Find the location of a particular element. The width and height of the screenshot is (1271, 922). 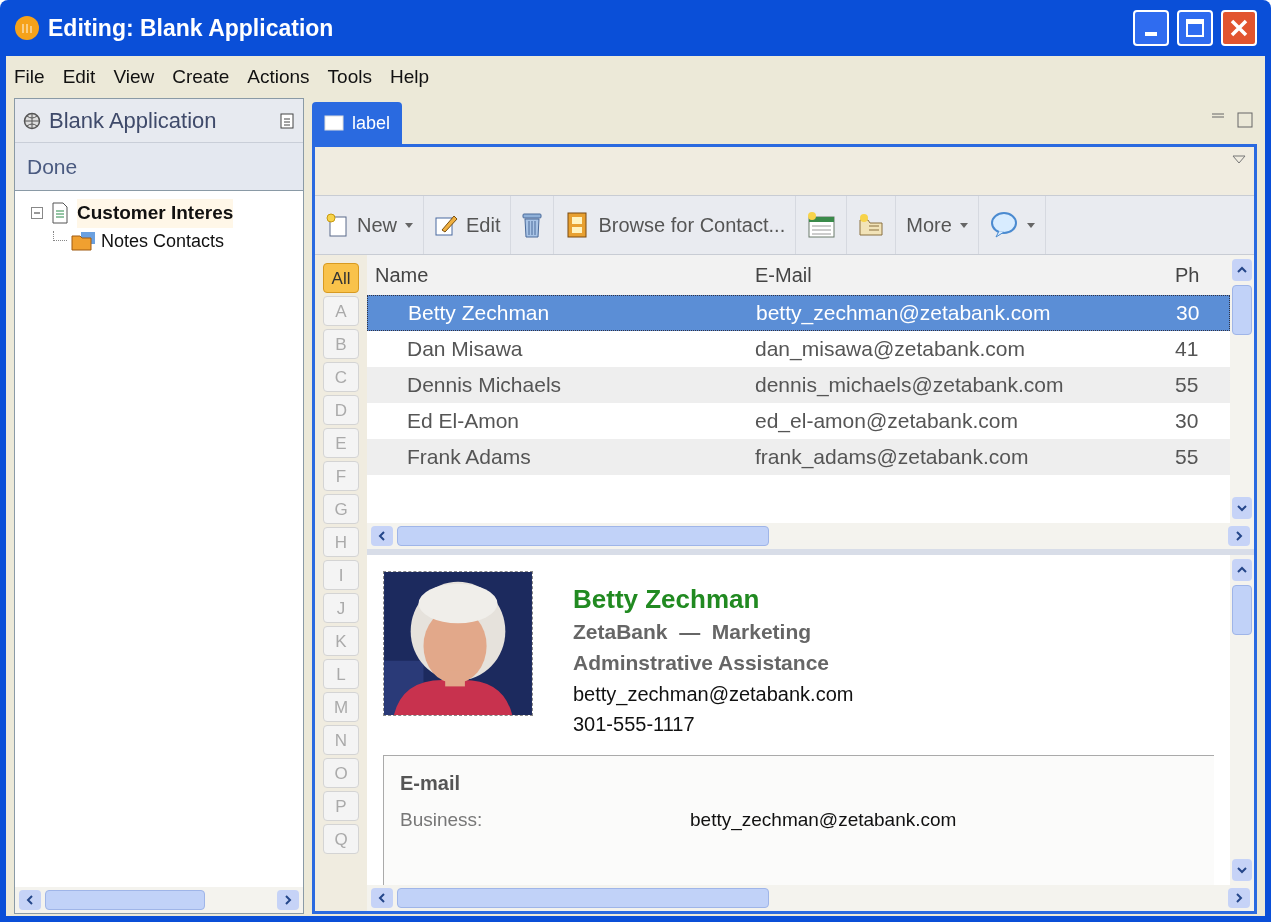

minimize-button is located at coordinates (1151, 28).